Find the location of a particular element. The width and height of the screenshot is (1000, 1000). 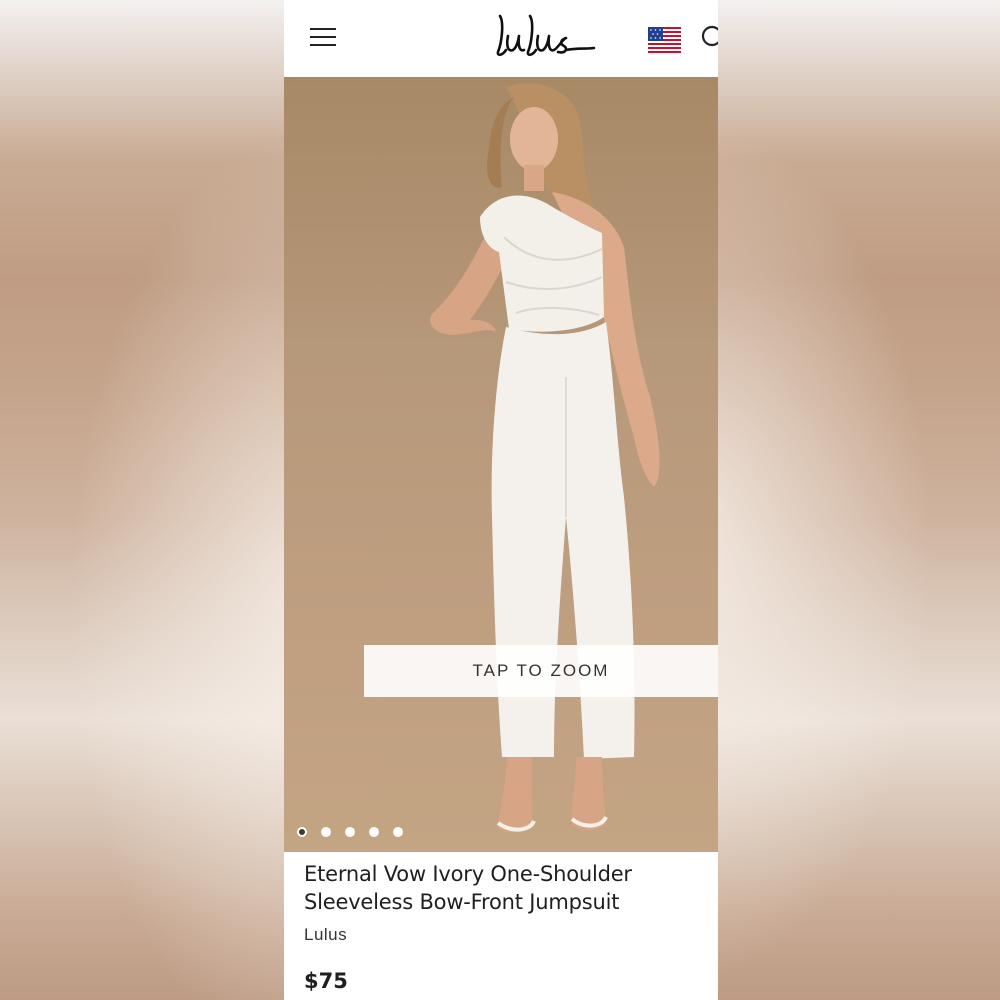

us-flag-icon is located at coordinates (664, 40).